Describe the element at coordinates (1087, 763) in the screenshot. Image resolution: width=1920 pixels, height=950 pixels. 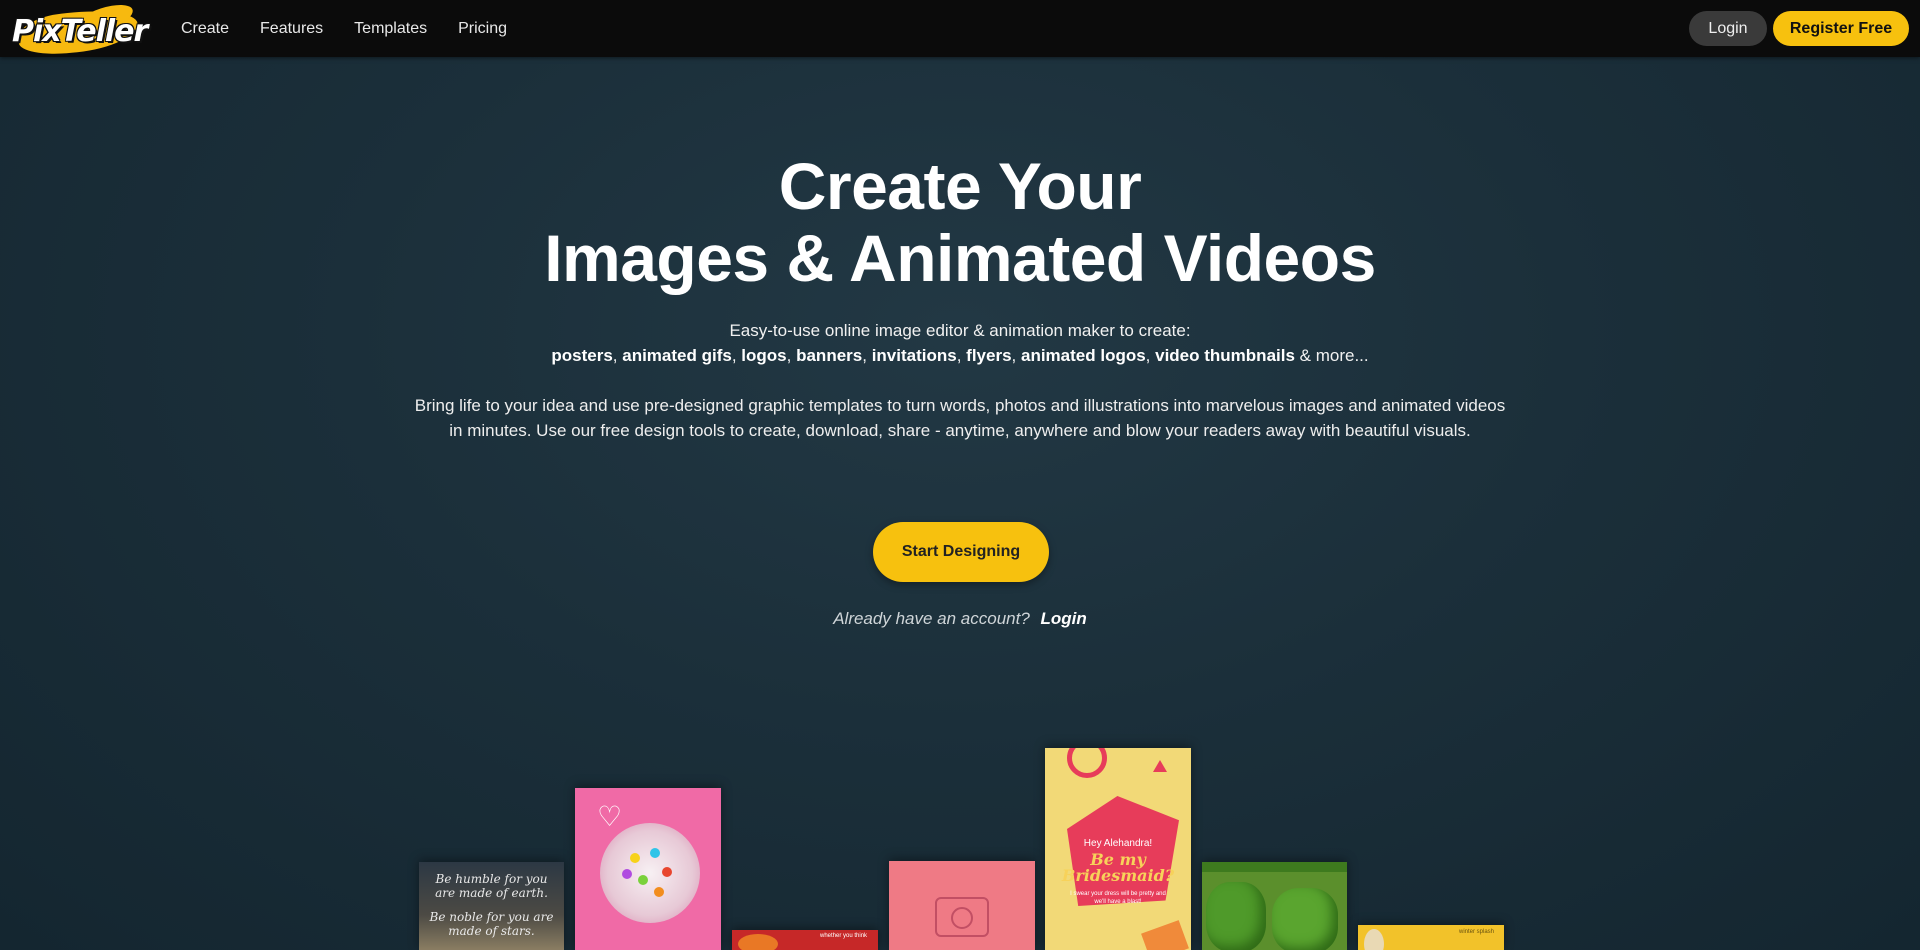
I see `ring-decoration` at that location.